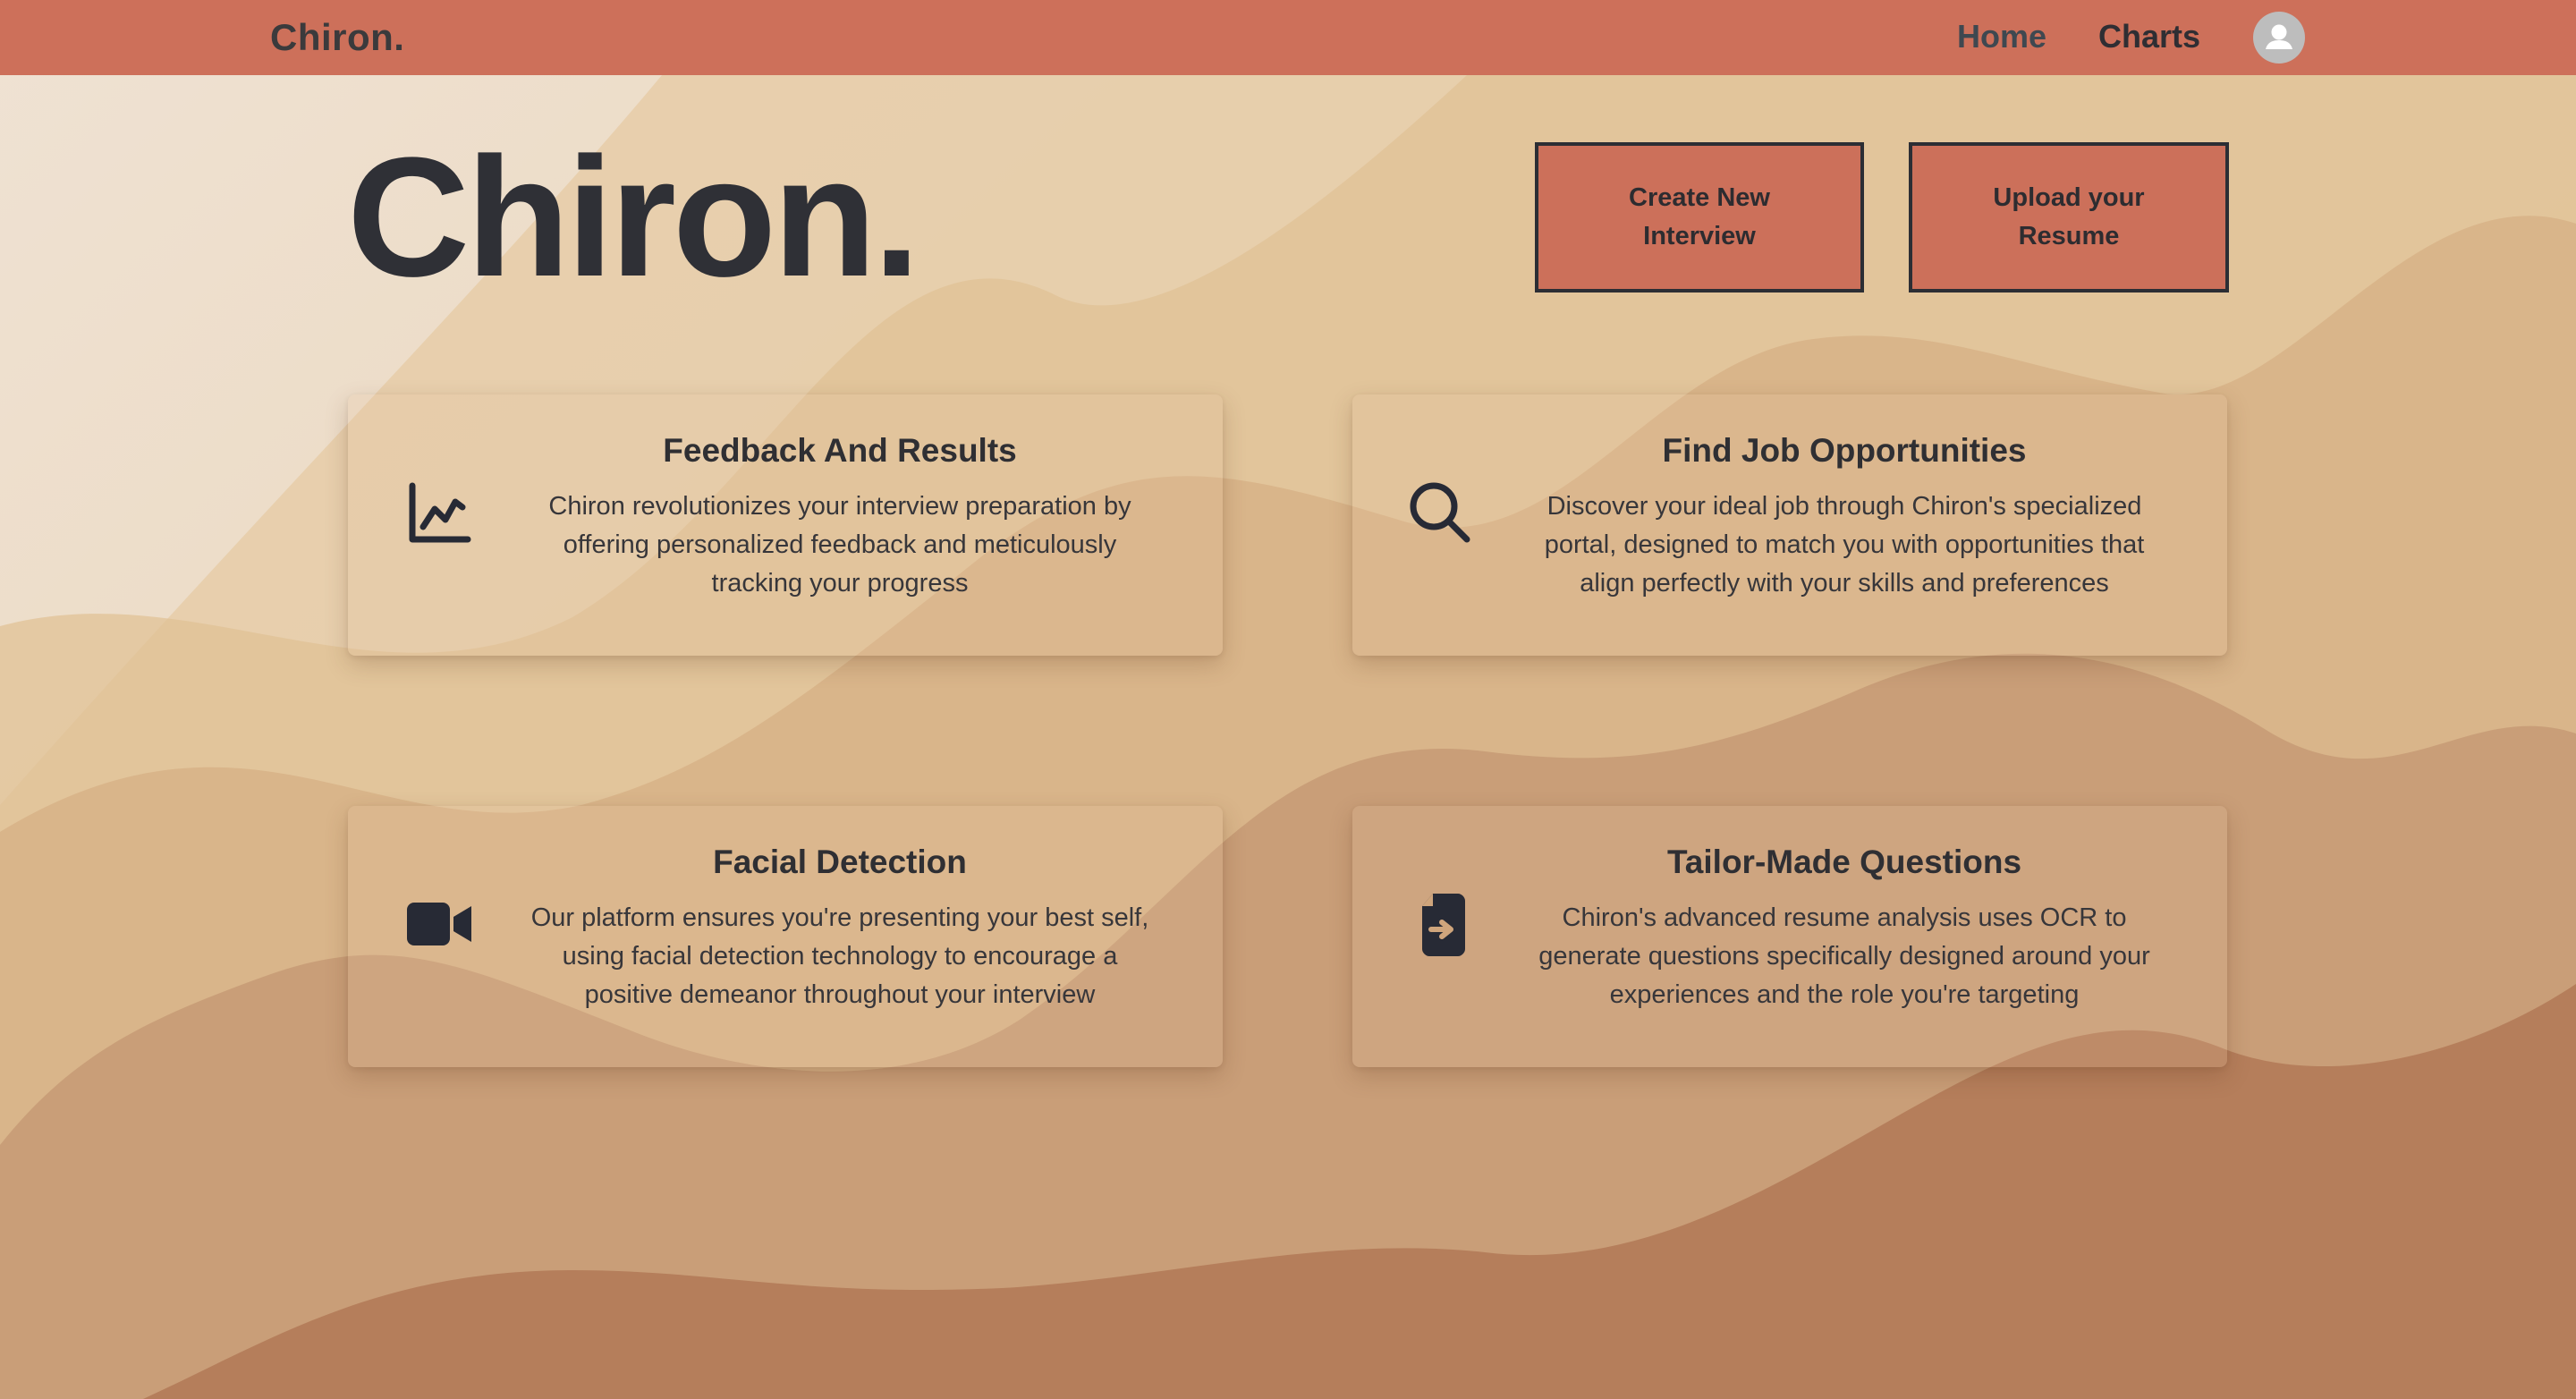 Image resolution: width=2576 pixels, height=1399 pixels. Describe the element at coordinates (2149, 36) in the screenshot. I see `nav-link-charts: Charts` at that location.